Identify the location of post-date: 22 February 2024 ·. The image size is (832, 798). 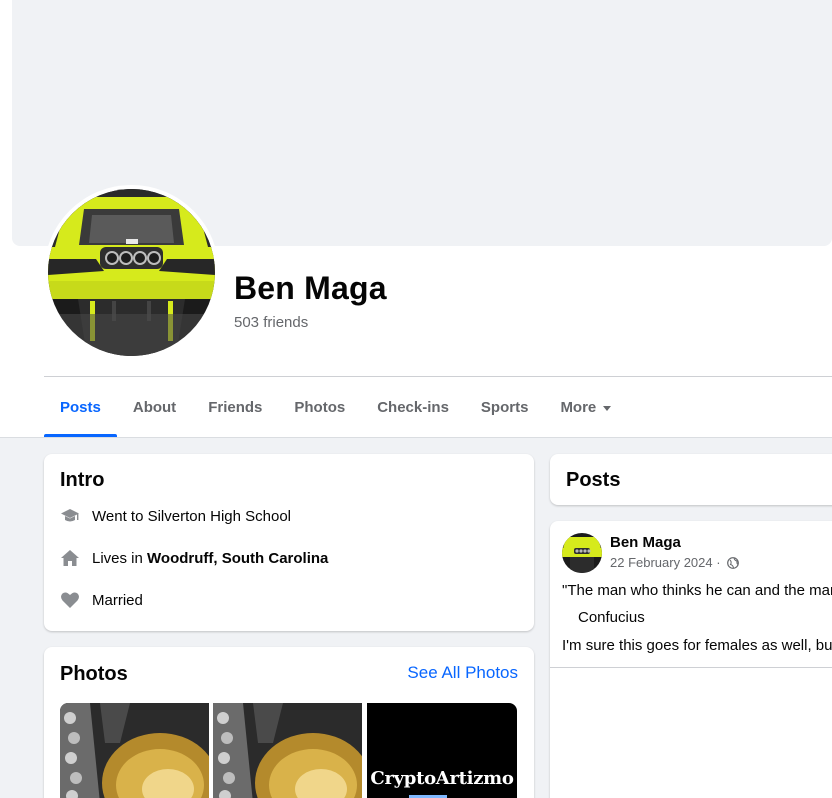
(667, 562).